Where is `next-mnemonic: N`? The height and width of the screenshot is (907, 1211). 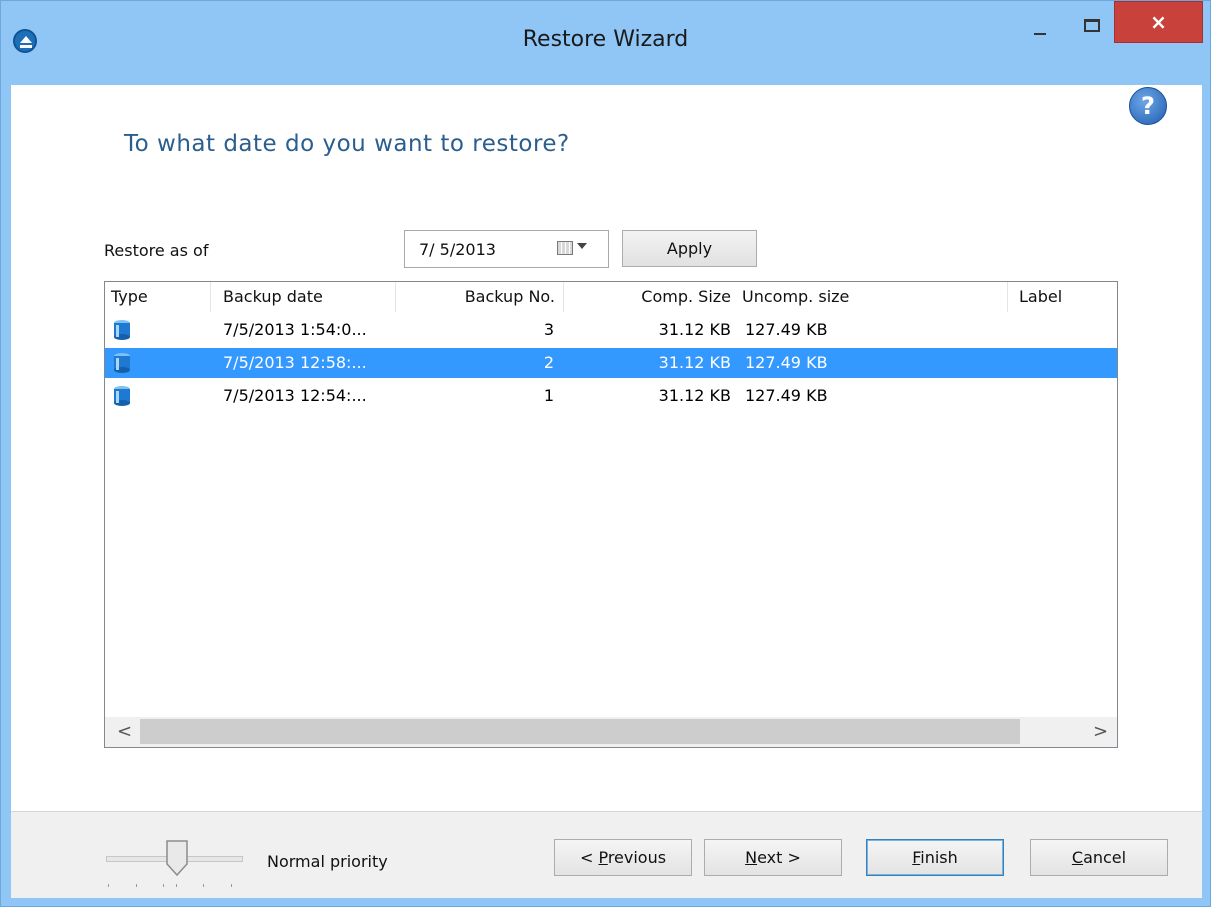
next-mnemonic: N is located at coordinates (751, 857).